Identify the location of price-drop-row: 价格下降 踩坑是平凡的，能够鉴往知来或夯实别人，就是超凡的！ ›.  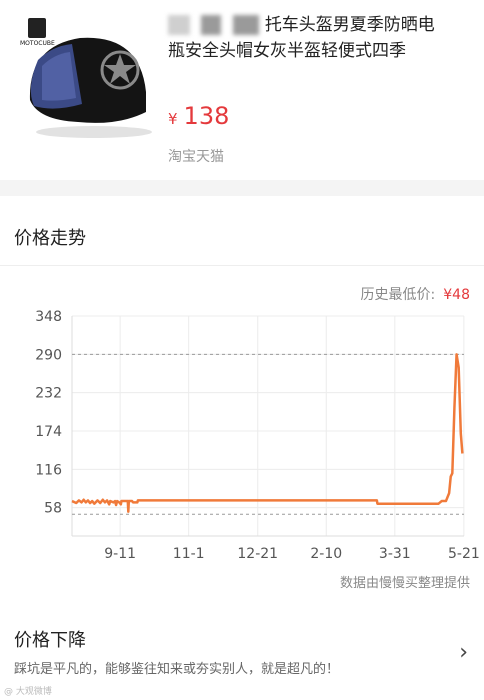
(242, 658).